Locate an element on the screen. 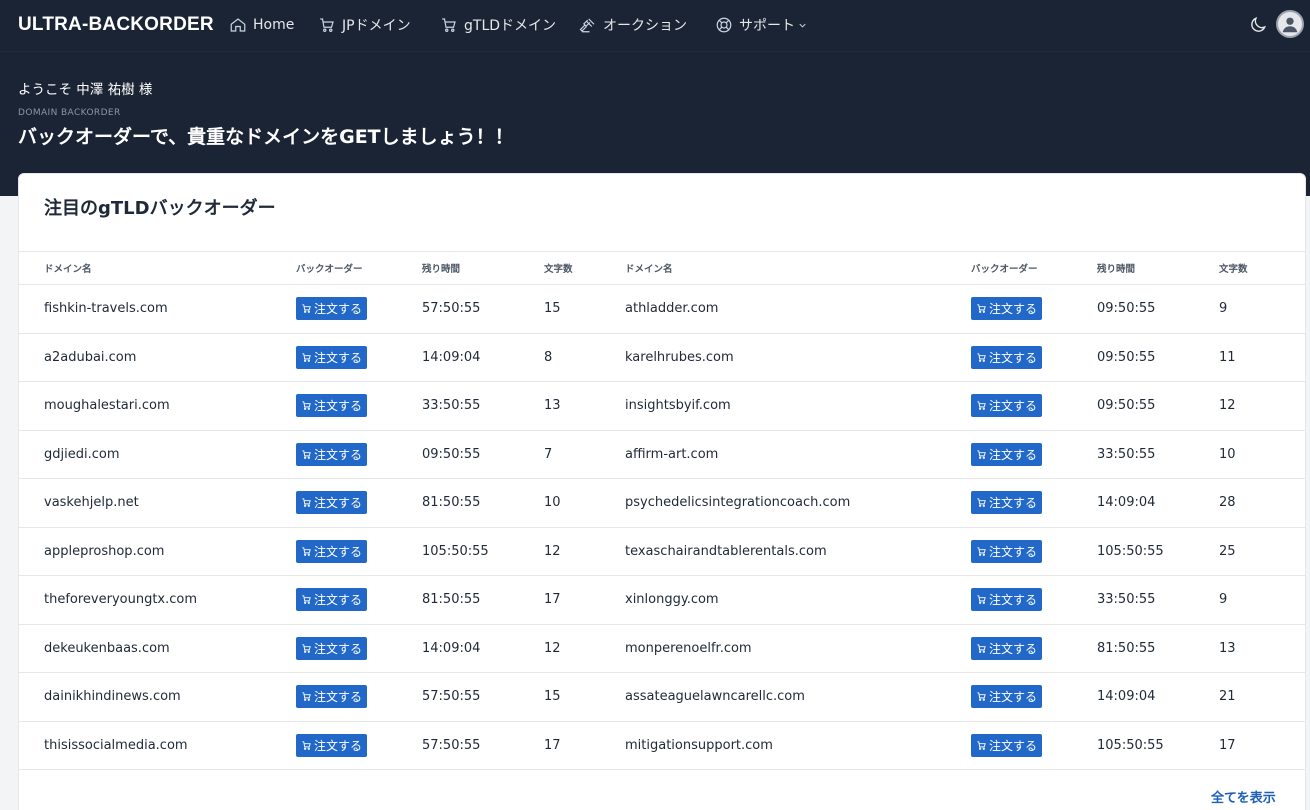  domain-name: psychedelicsintegrationcoach.com is located at coordinates (773, 503).